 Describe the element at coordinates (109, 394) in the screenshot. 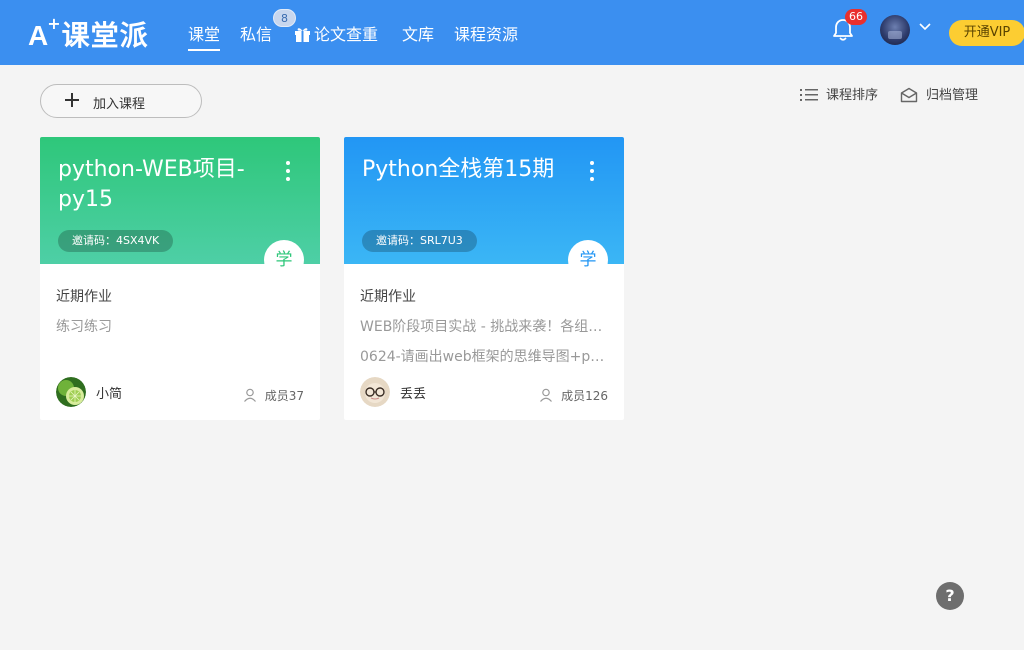

I see `teacher-name: 小简` at that location.